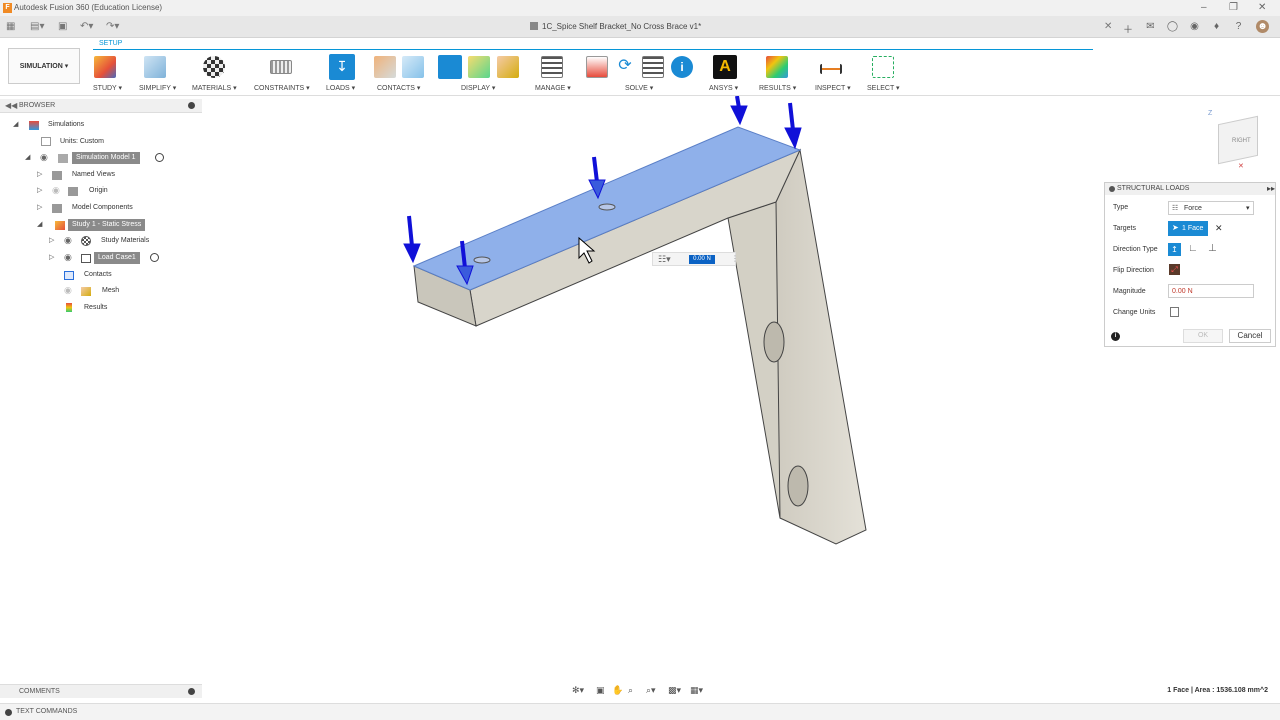  I want to click on inline-magnitude-input: 0.00 N, so click(702, 259).